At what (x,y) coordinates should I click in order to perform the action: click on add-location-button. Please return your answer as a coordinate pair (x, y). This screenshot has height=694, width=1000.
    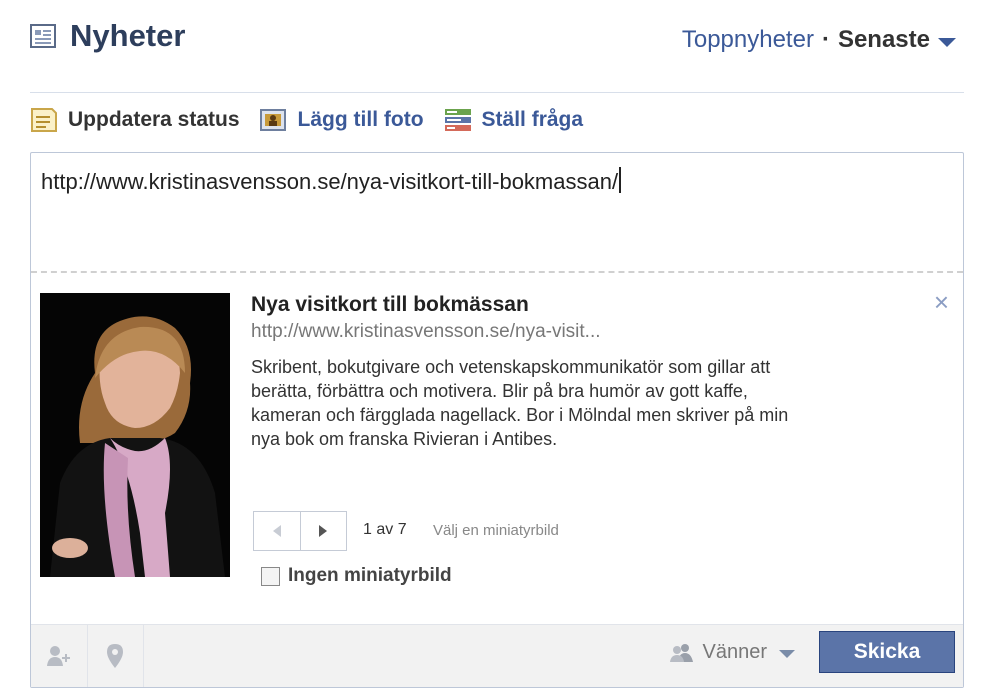
    Looking at the image, I should click on (115, 656).